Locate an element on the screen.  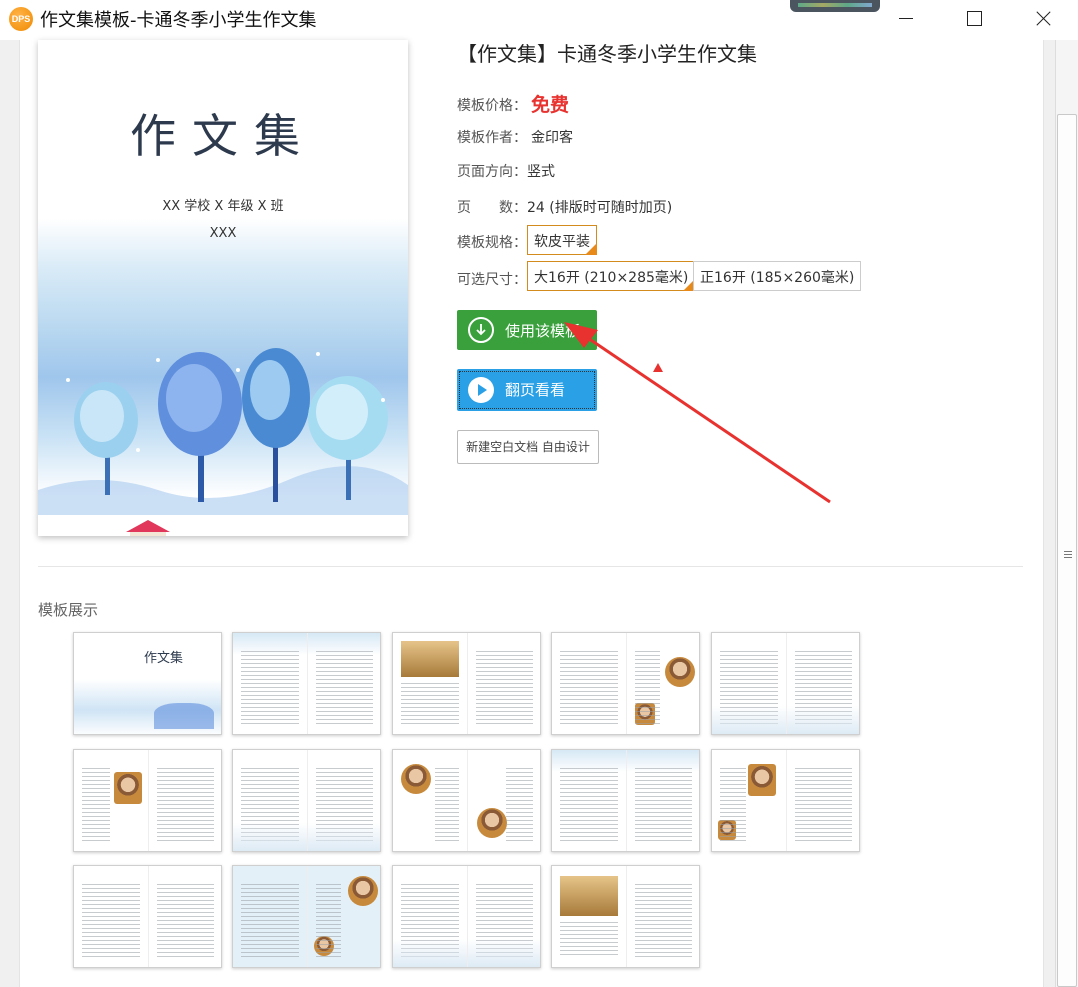
orientation-value: 竖式 is located at coordinates (541, 172).